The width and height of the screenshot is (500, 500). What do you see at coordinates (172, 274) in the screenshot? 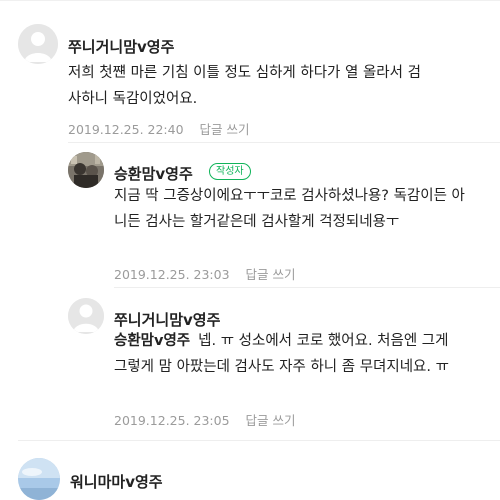
I see `comment-date: 2019.12.25. 23:03` at bounding box center [172, 274].